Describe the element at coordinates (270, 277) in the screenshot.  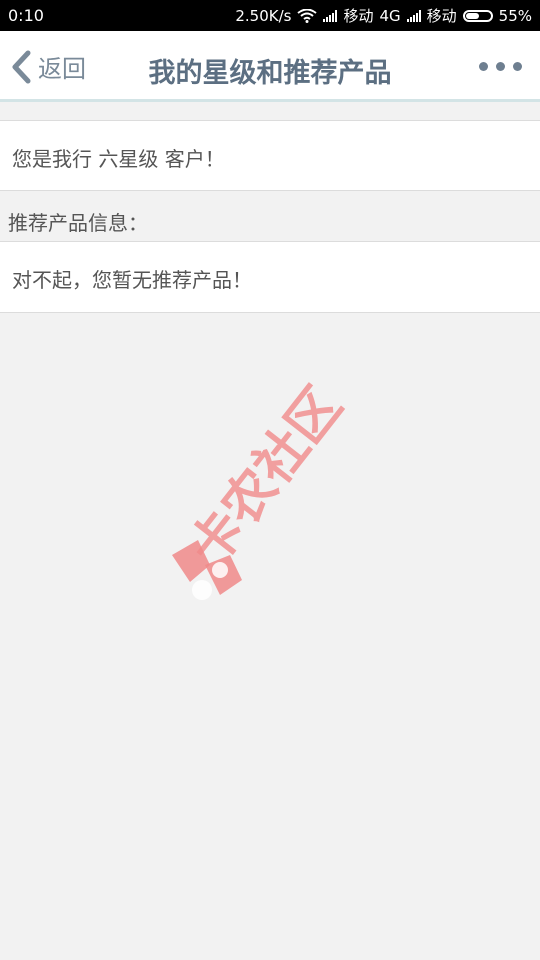
I see `recommend-panel: 对不起，您暂无推荐产品！` at that location.